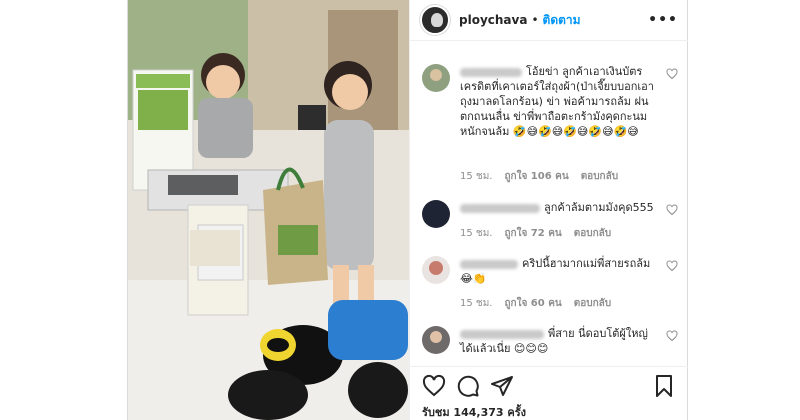 The image size is (800, 420). What do you see at coordinates (536, 176) in the screenshot?
I see `comment-likes: ถูกใจ 106 คน` at bounding box center [536, 176].